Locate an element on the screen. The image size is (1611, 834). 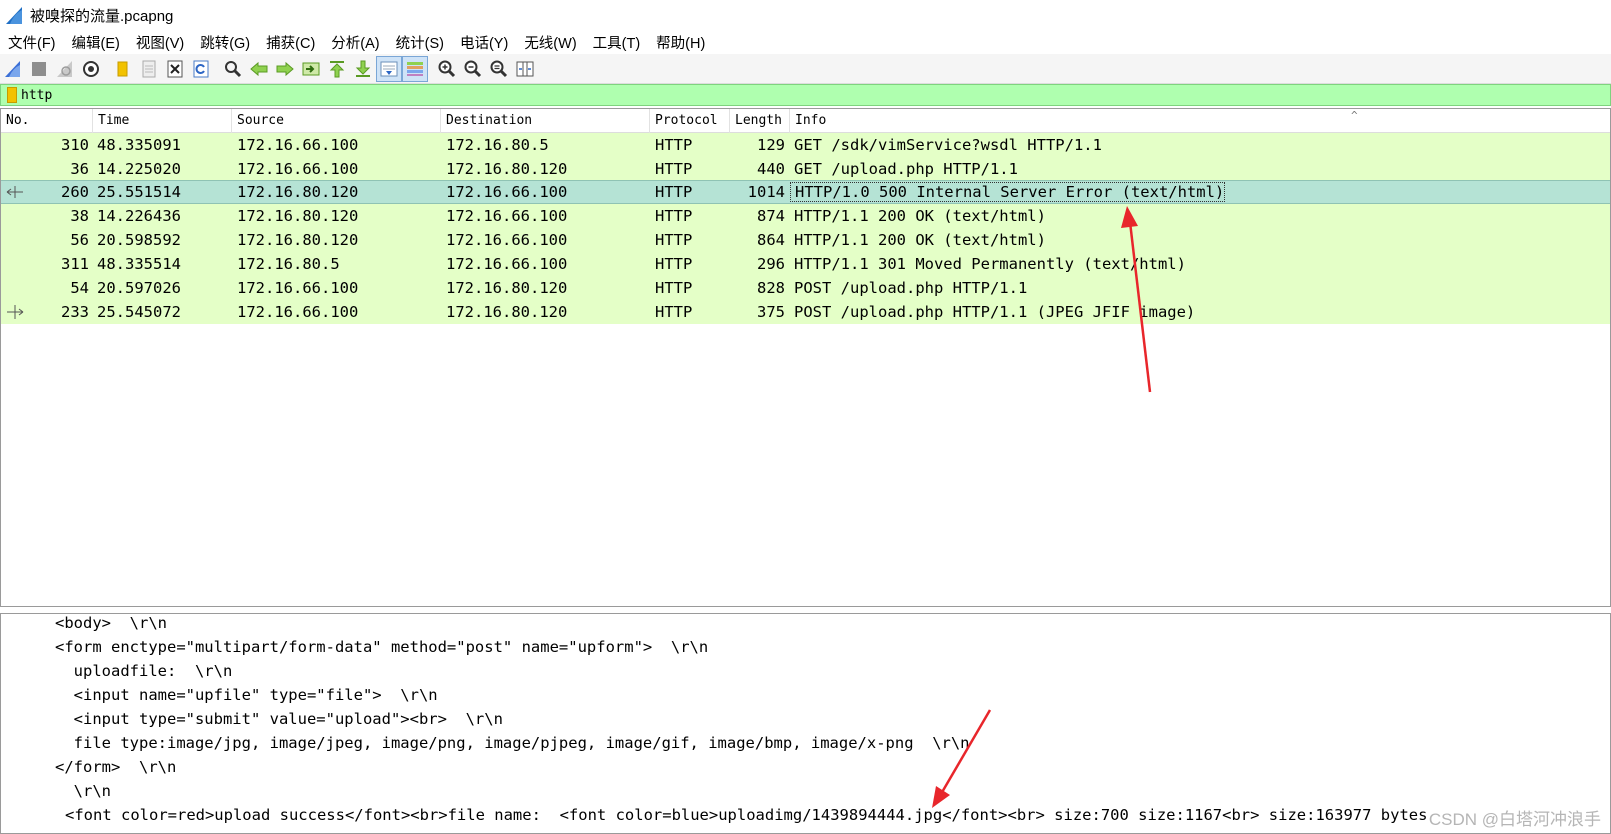
detail-line: \r\n is located at coordinates (83, 791).